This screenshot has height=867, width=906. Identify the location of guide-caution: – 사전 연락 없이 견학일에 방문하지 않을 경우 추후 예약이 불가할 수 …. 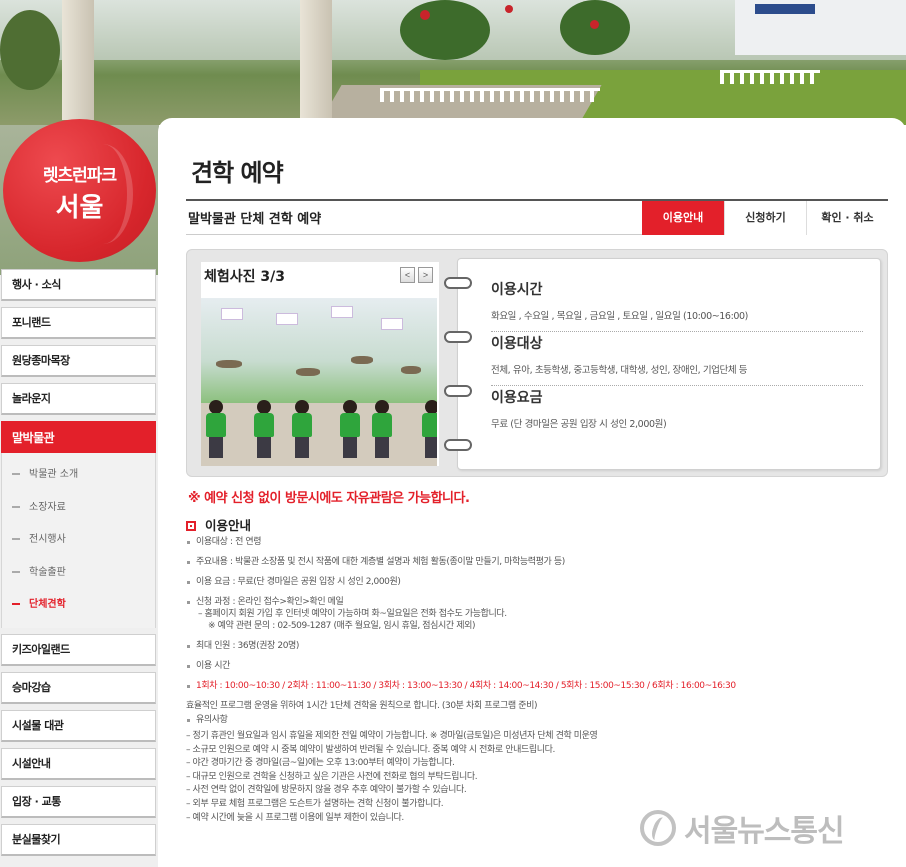
(326, 790).